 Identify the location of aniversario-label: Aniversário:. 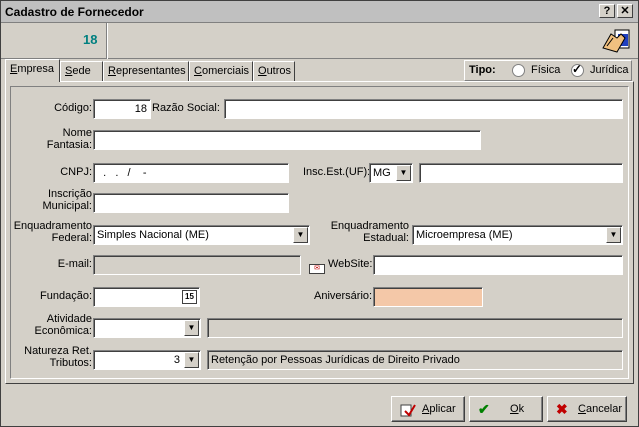
(343, 296).